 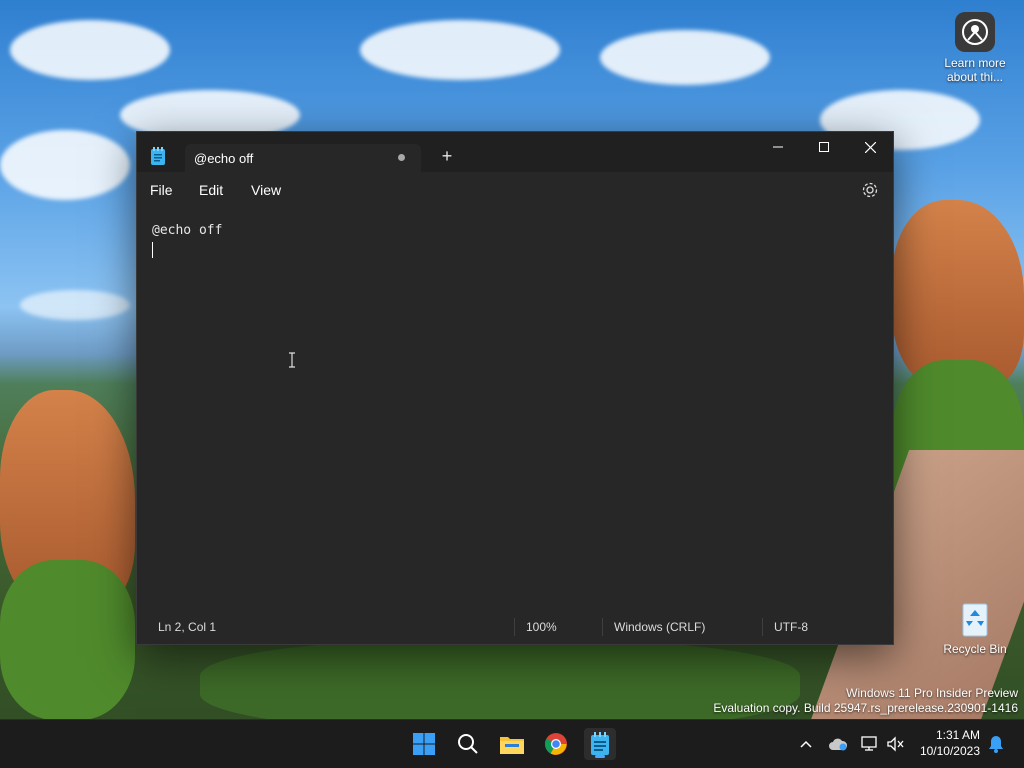 What do you see at coordinates (161, 190) in the screenshot?
I see `menu-file: File` at bounding box center [161, 190].